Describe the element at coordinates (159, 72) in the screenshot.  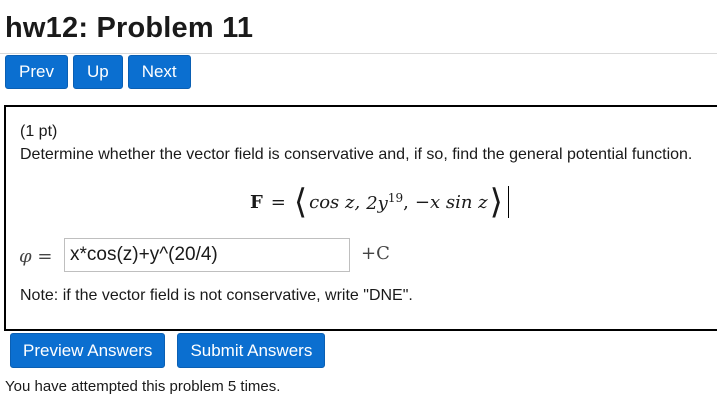
I see `next-button: Next` at that location.